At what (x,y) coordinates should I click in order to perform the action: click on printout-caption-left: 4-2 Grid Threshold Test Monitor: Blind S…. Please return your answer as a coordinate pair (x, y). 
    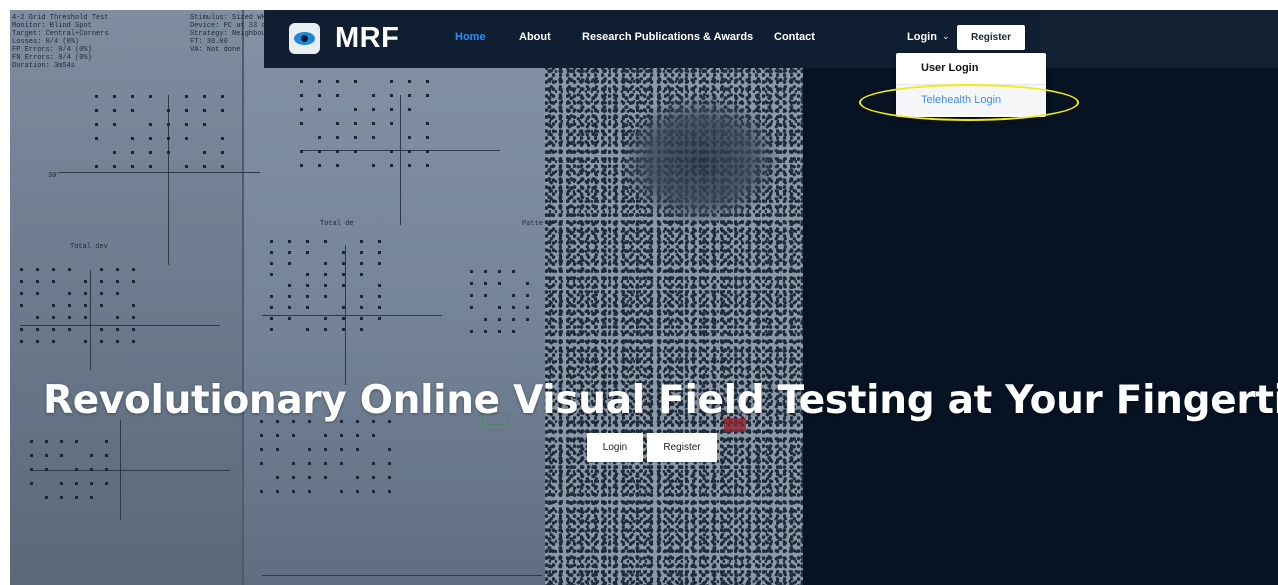
    Looking at the image, I should click on (60, 42).